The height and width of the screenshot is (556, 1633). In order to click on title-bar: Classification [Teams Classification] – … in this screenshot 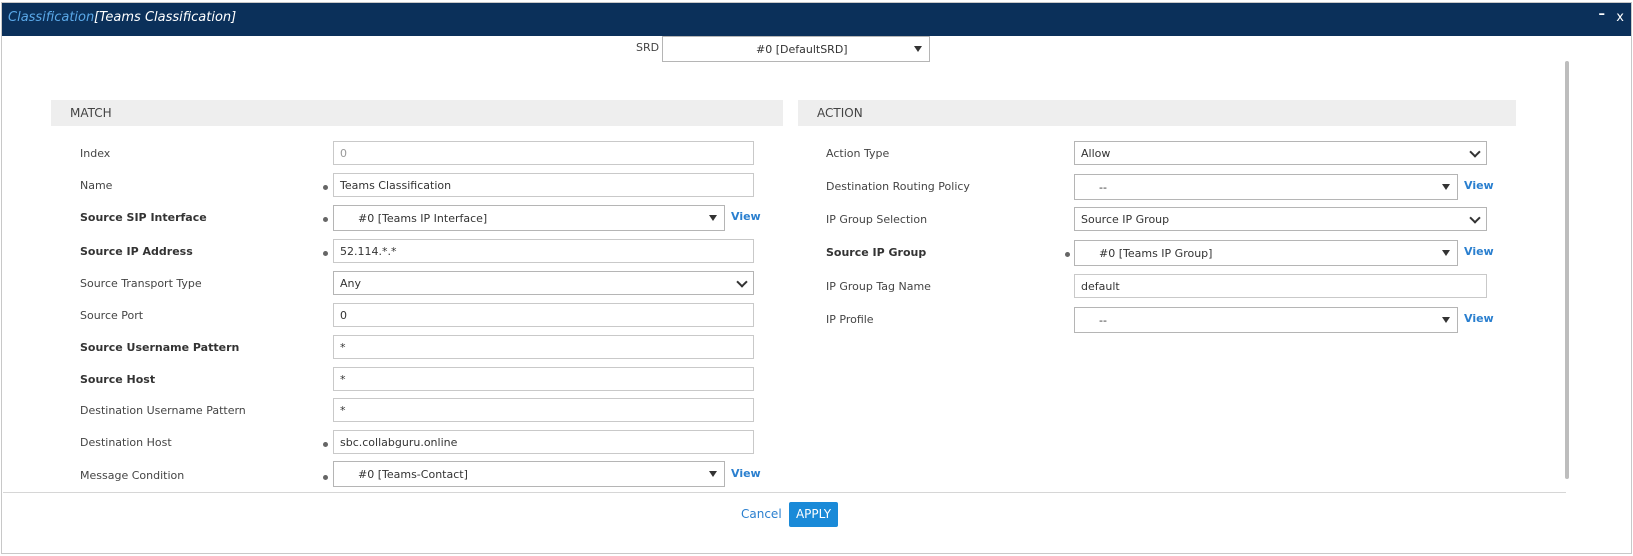, I will do `click(816, 19)`.